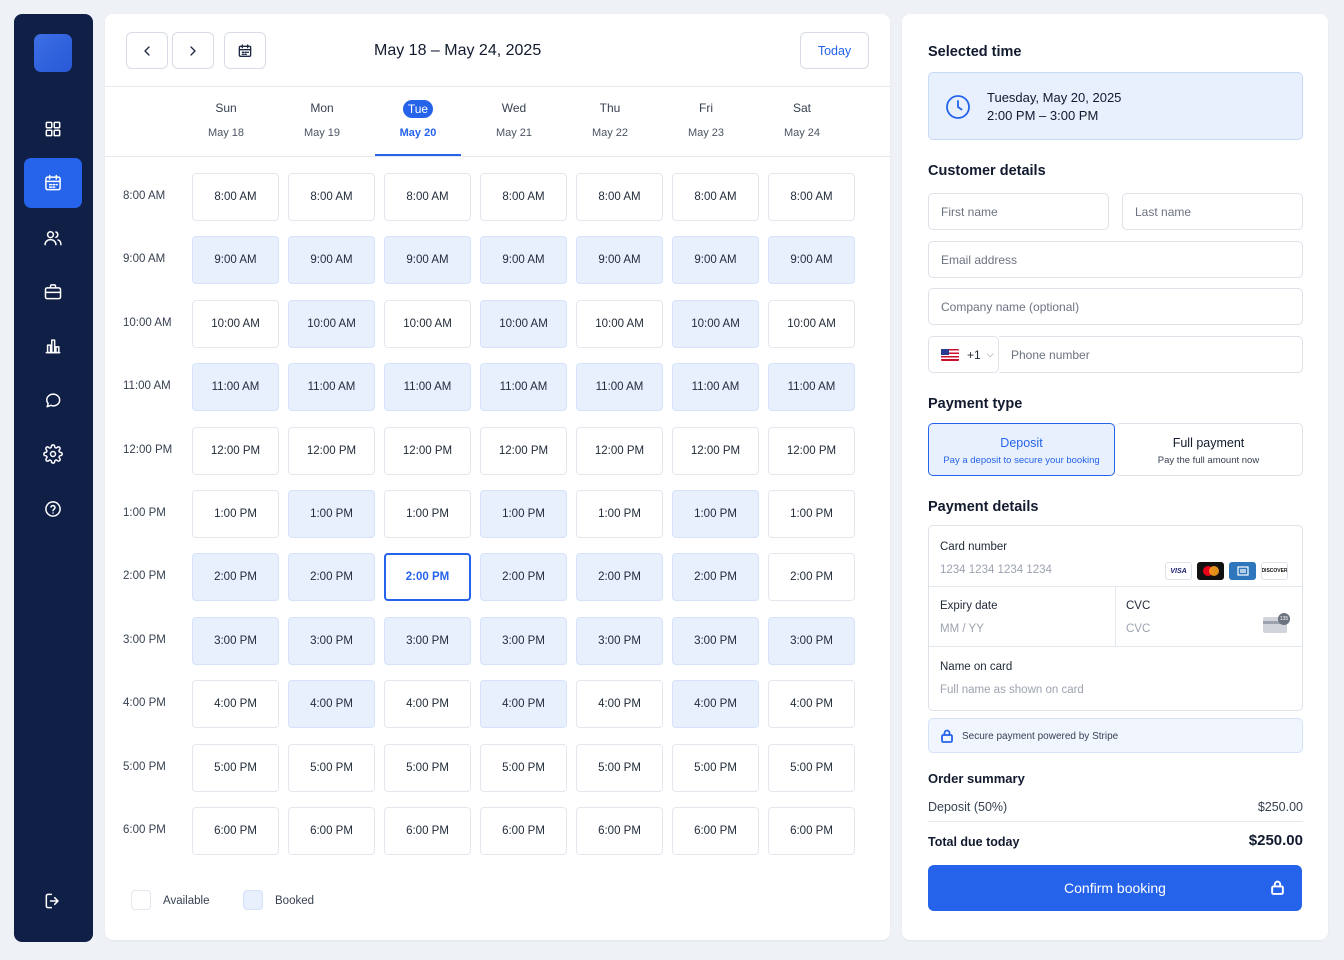  What do you see at coordinates (53, 509) in the screenshot?
I see `nav-help` at bounding box center [53, 509].